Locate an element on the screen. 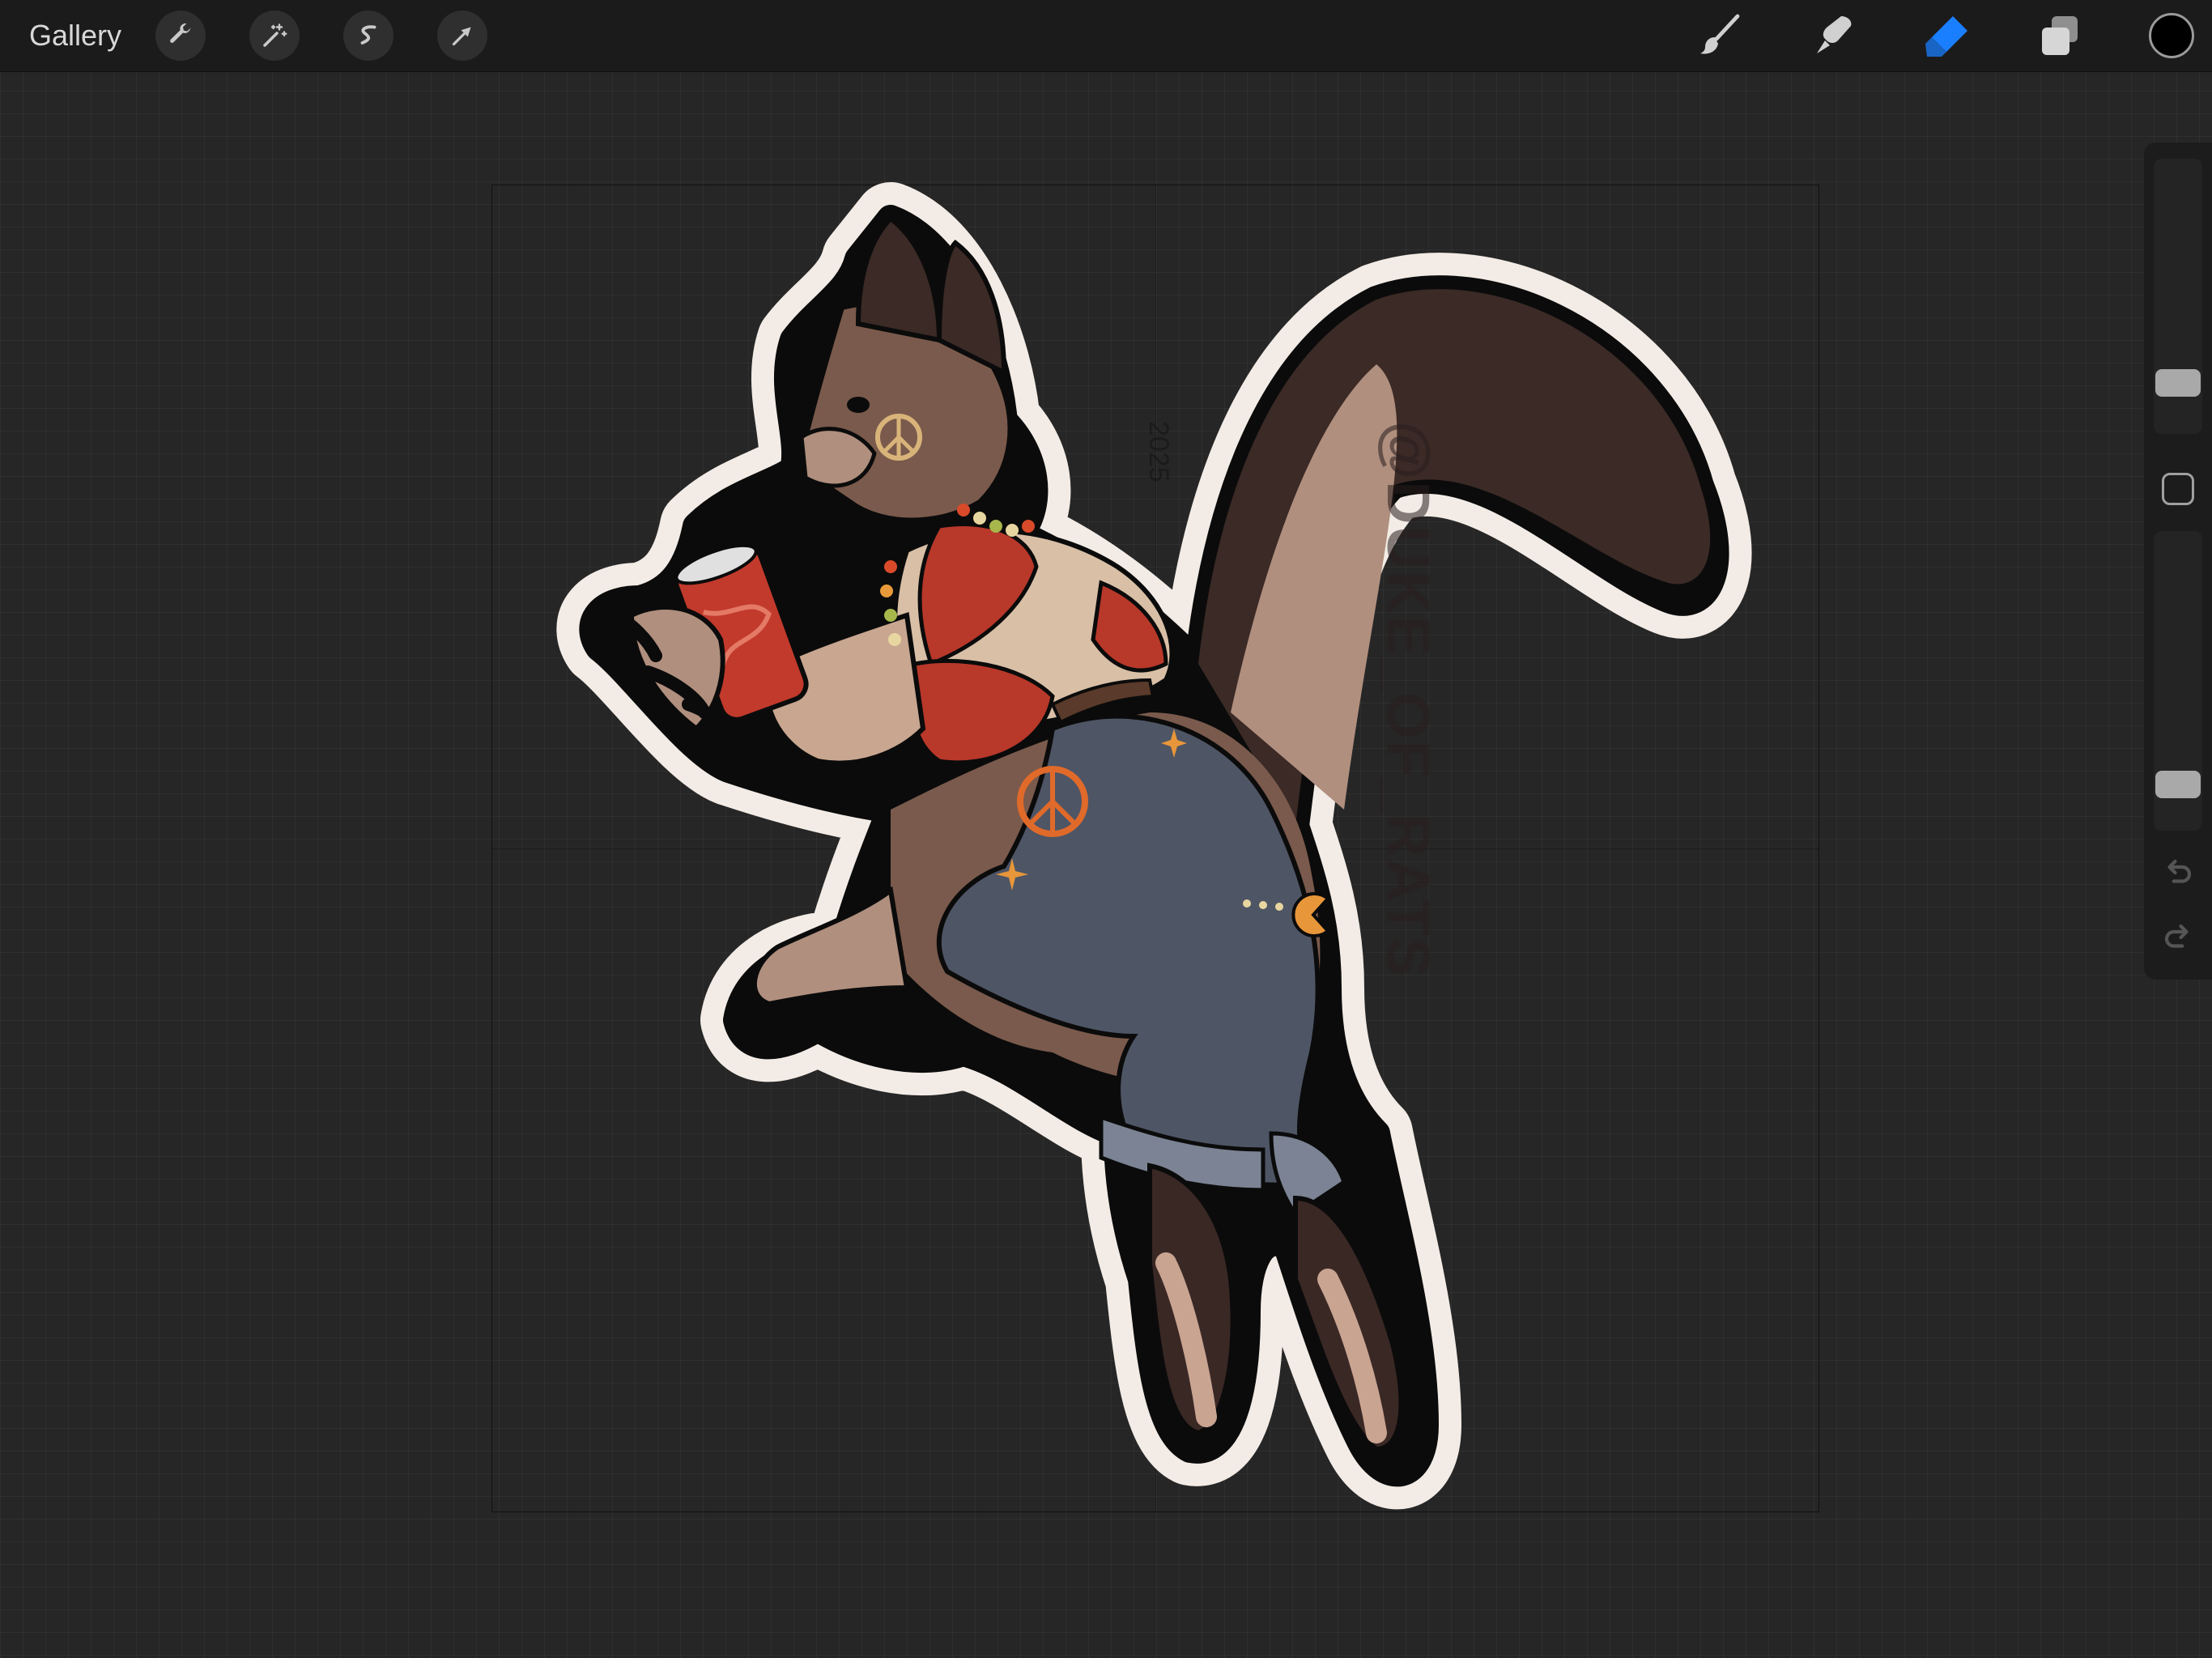 Image resolution: width=2212 pixels, height=1658 pixels. artist-watermark: @DUKE_OF_RATS is located at coordinates (1408, 700).